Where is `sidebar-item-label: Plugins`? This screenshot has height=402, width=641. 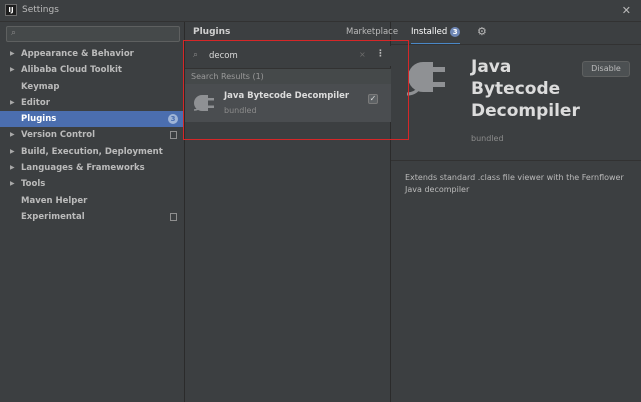
sidebar-item-label: Plugins is located at coordinates (39, 119).